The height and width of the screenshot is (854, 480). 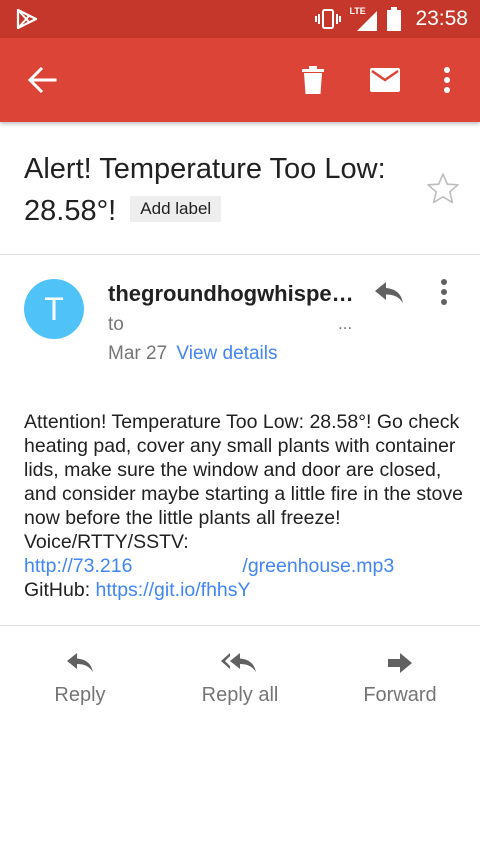 I want to click on more-vert-icon, so click(x=447, y=80).